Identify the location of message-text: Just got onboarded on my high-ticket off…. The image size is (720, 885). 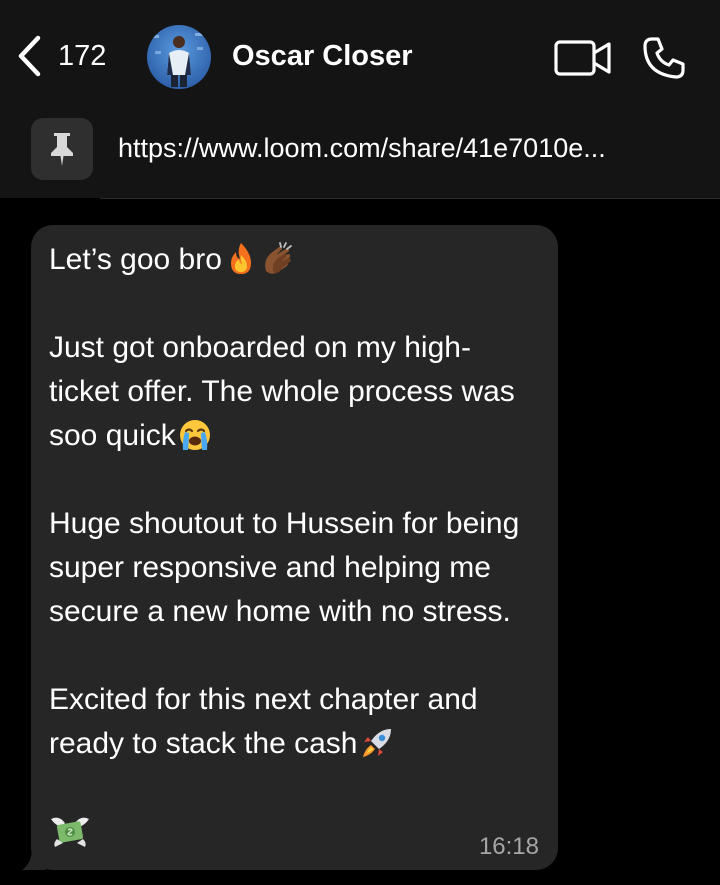
(282, 391).